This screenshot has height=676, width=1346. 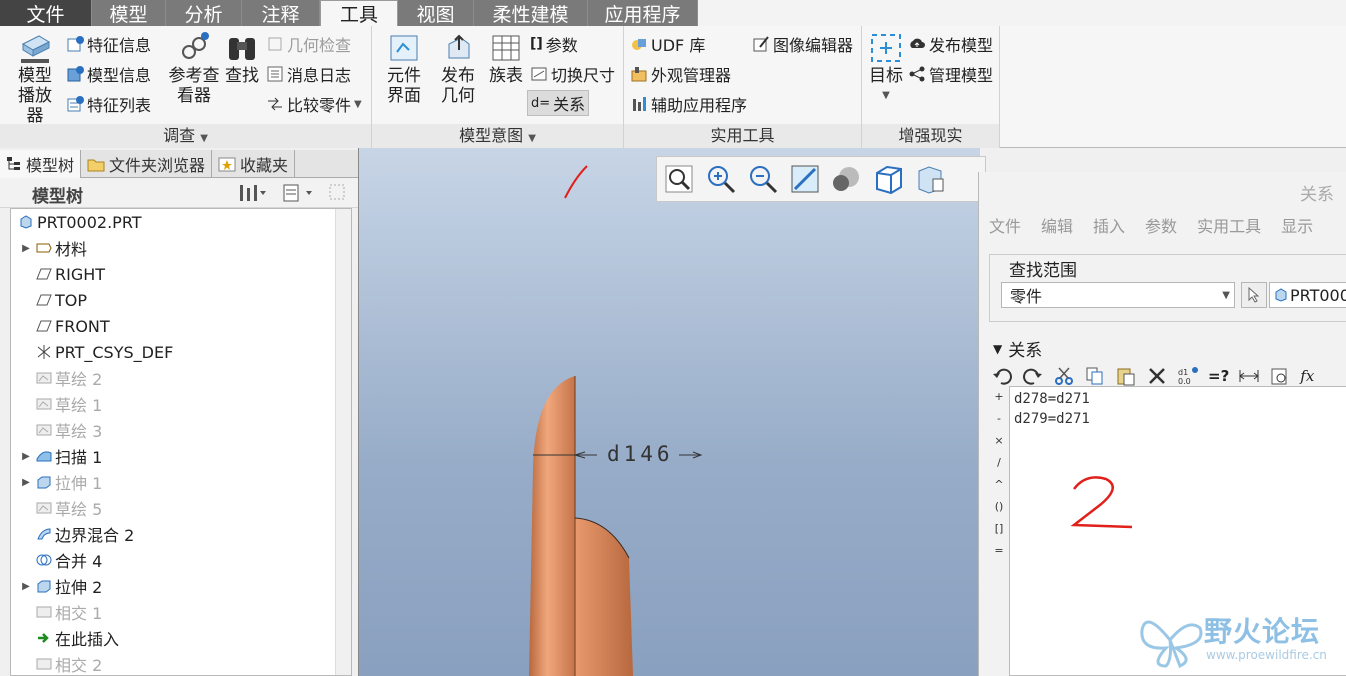 I want to click on look-in-select: 零件 ▼, so click(x=1118, y=295).